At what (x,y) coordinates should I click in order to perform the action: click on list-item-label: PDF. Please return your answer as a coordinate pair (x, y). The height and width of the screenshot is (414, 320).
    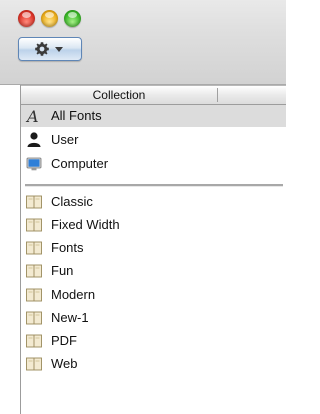
    Looking at the image, I should click on (64, 340).